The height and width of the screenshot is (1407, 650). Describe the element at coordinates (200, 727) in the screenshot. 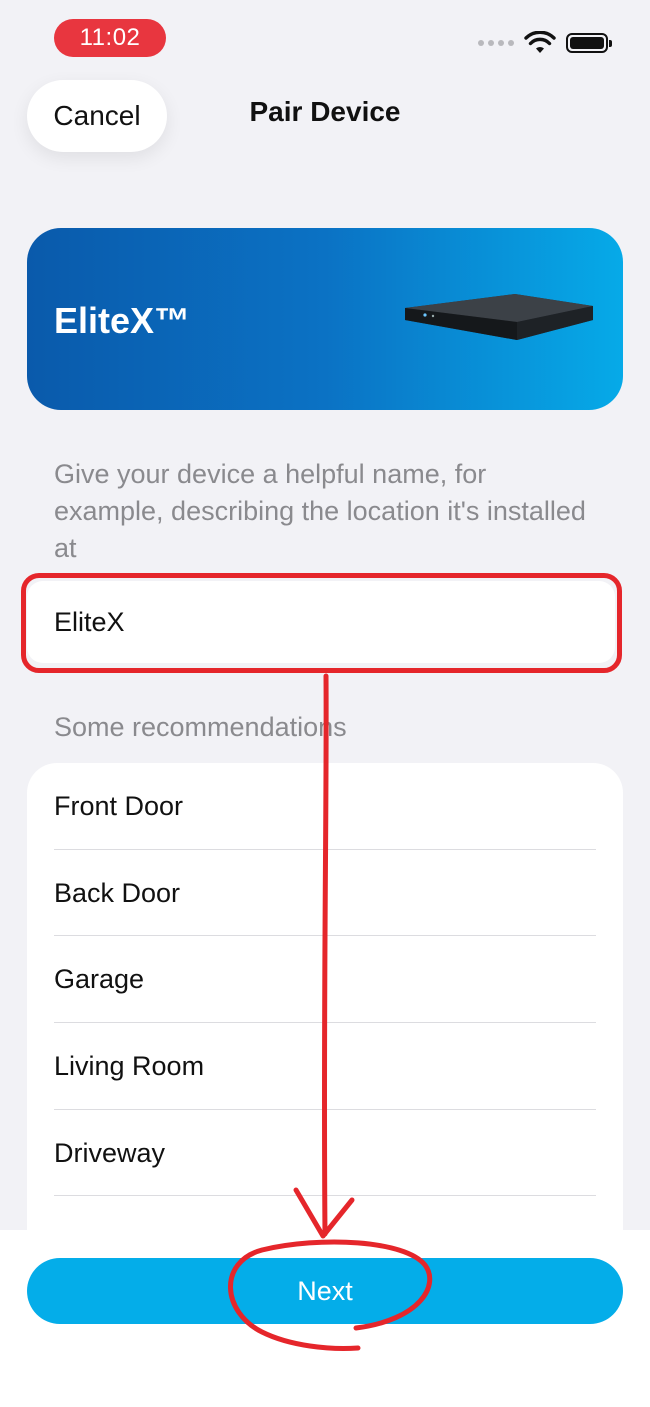

I see `recommendations-label: Some recommendations` at that location.